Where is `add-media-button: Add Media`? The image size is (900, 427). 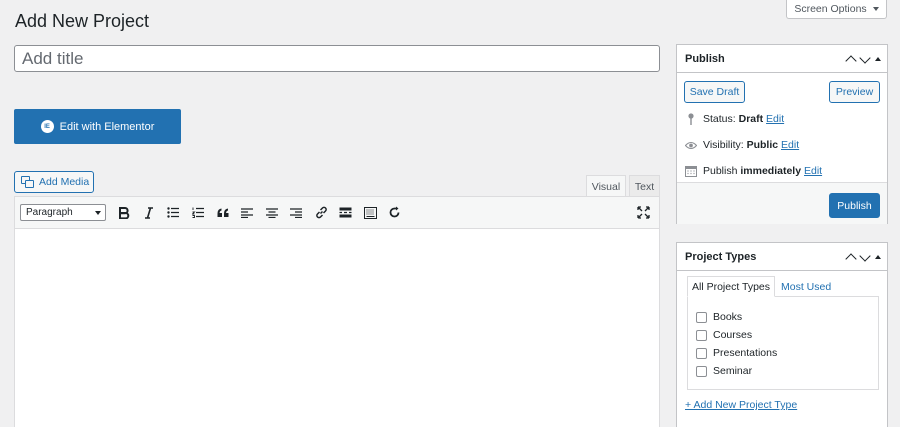
add-media-button: Add Media is located at coordinates (54, 182).